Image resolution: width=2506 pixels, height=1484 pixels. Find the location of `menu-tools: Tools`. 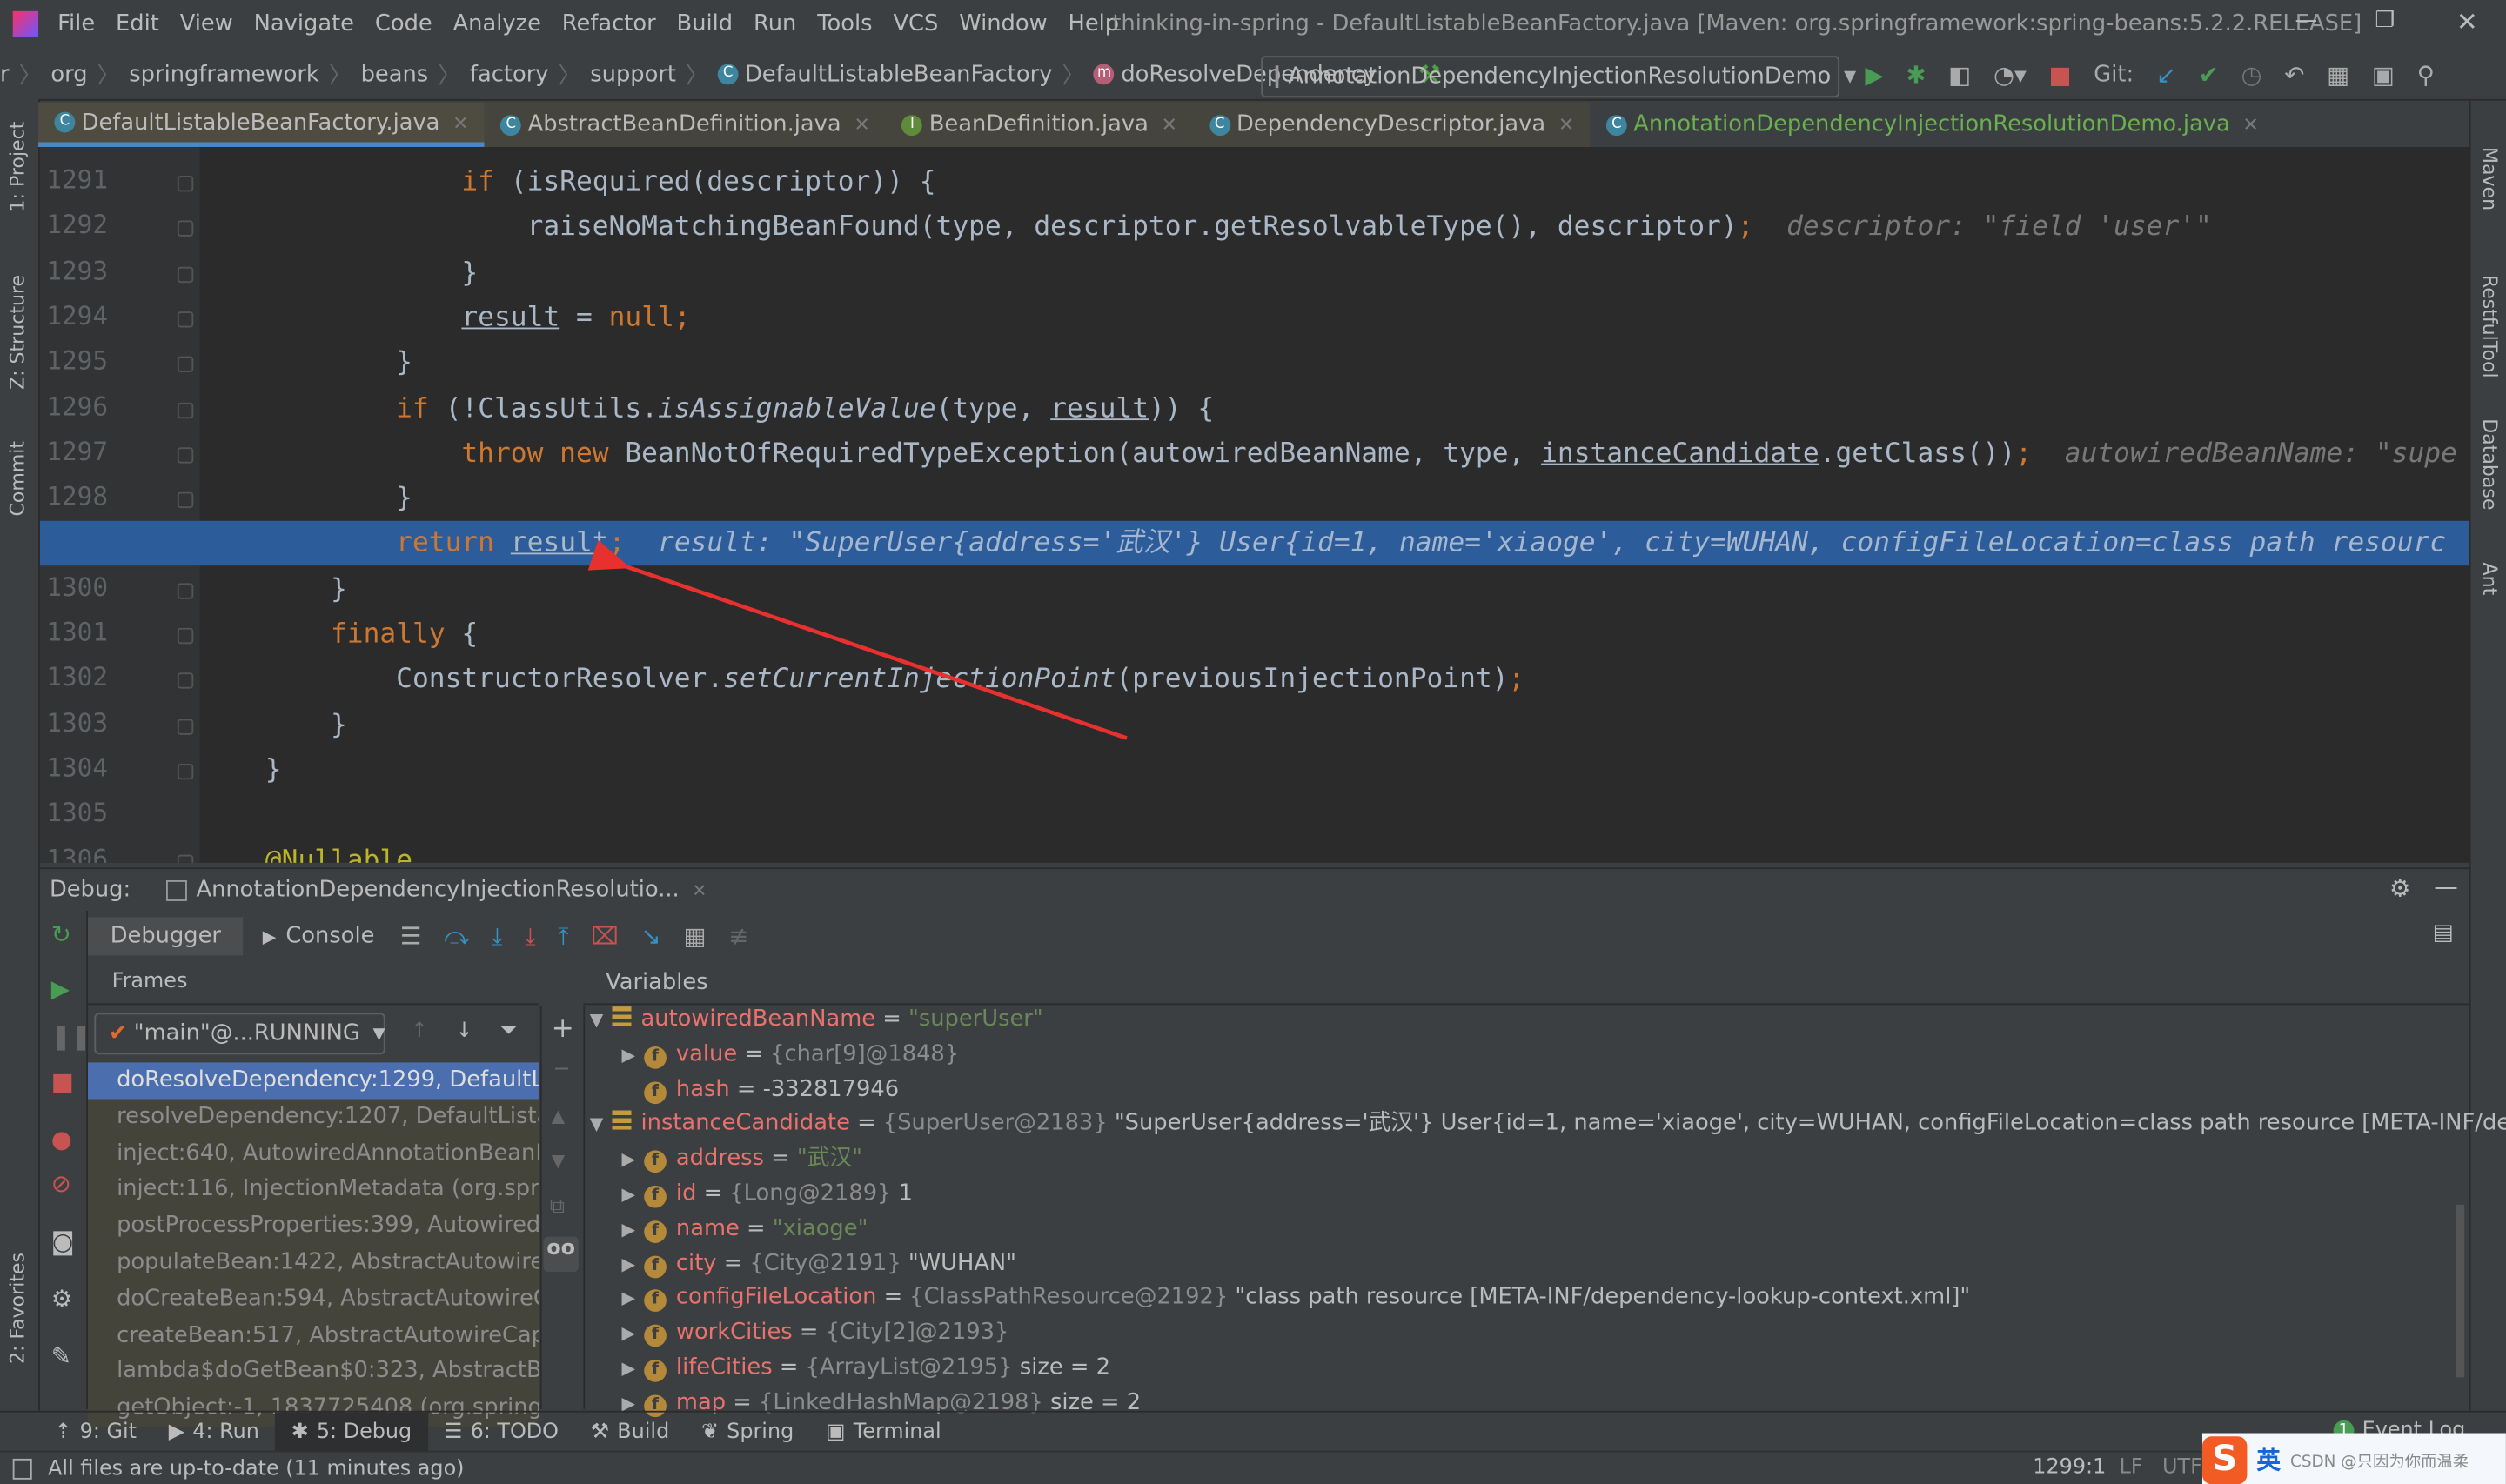

menu-tools: Tools is located at coordinates (844, 24).